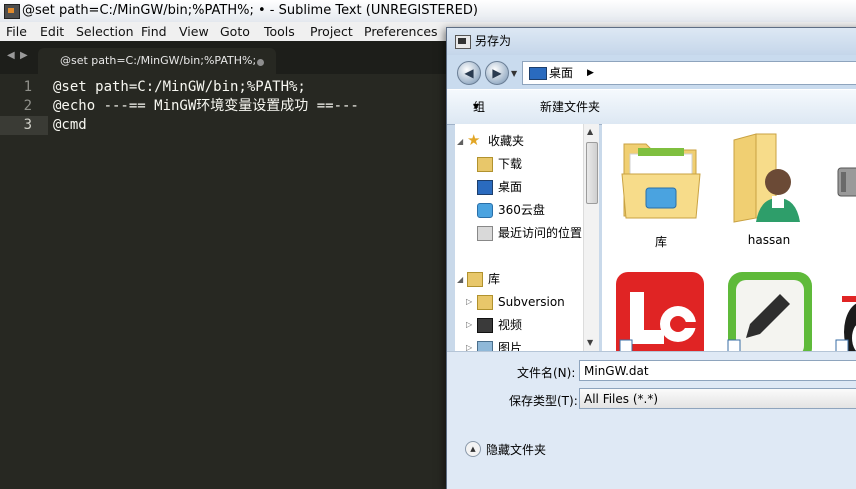 The width and height of the screenshot is (856, 489). I want to click on file-item-app-shortcut, so click(661, 308).